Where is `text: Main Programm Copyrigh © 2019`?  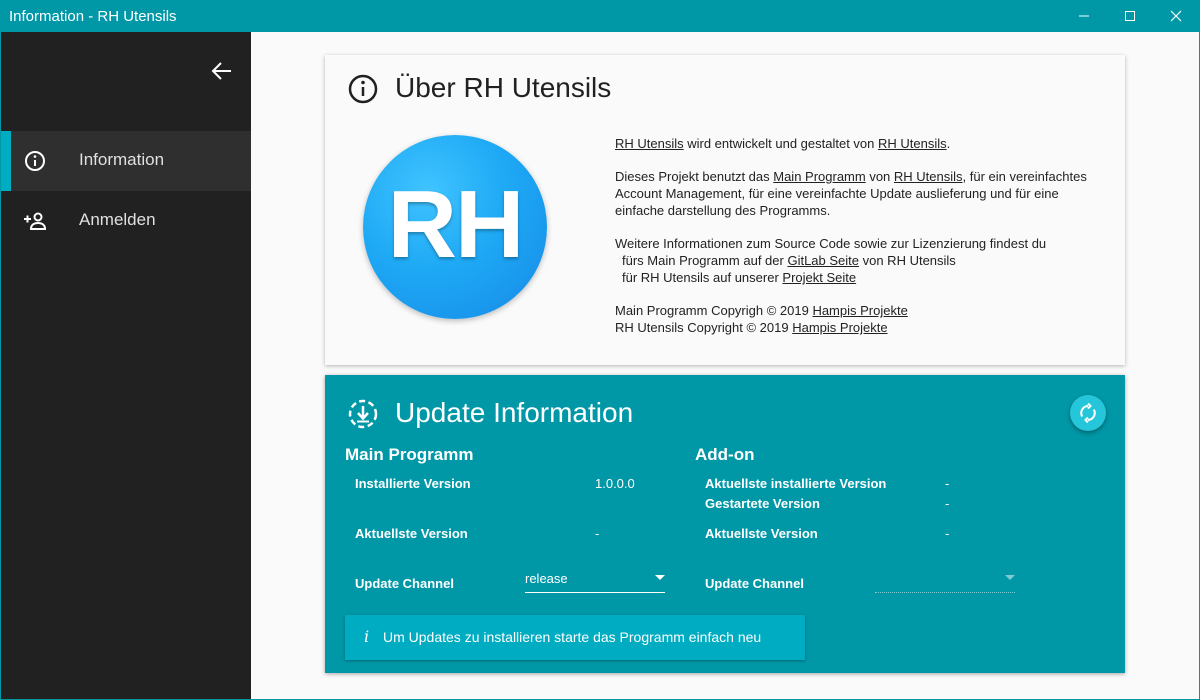 text: Main Programm Copyrigh © 2019 is located at coordinates (714, 310).